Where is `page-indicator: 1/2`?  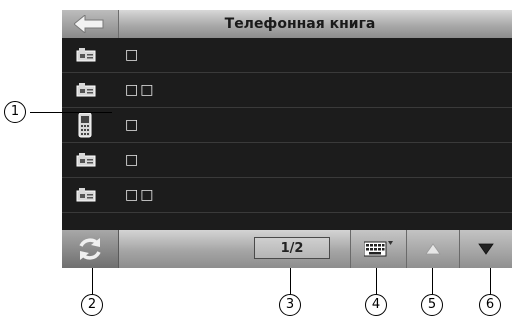
page-indicator: 1/2 is located at coordinates (292, 248).